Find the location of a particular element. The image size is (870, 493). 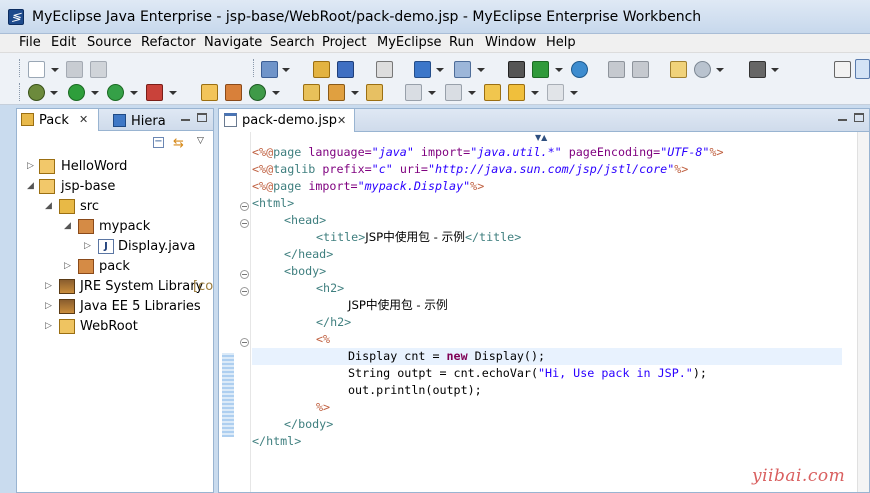

prev-annotation-icon is located at coordinates (453, 92).